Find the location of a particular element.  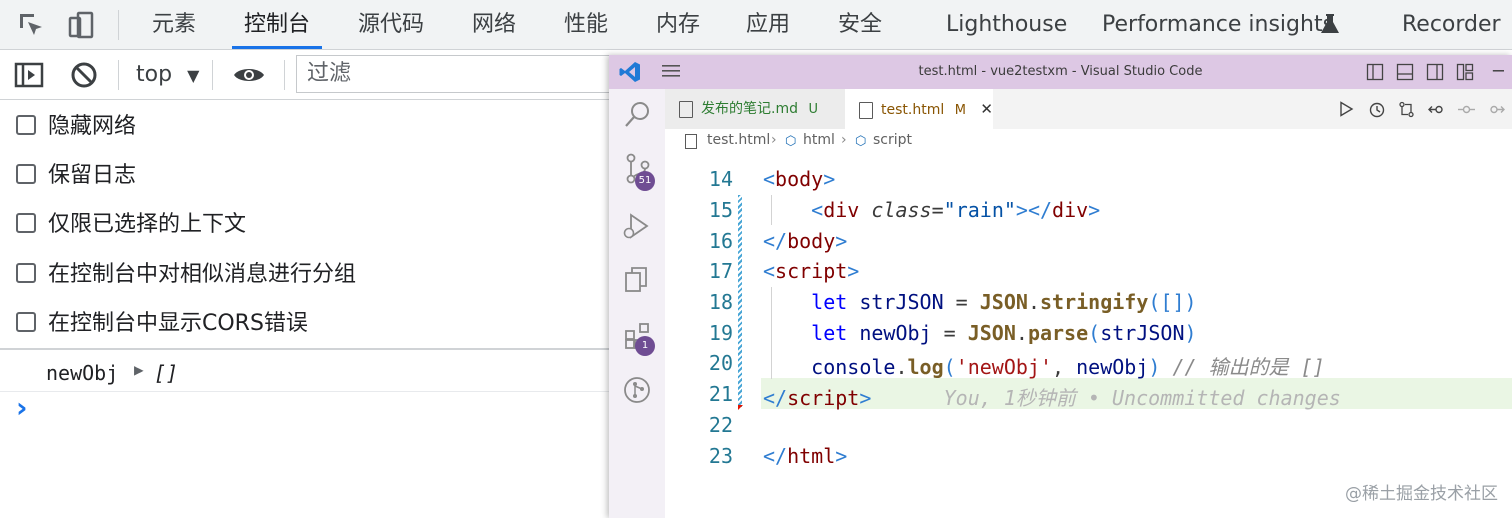

run-icon is located at coordinates (1346, 111).